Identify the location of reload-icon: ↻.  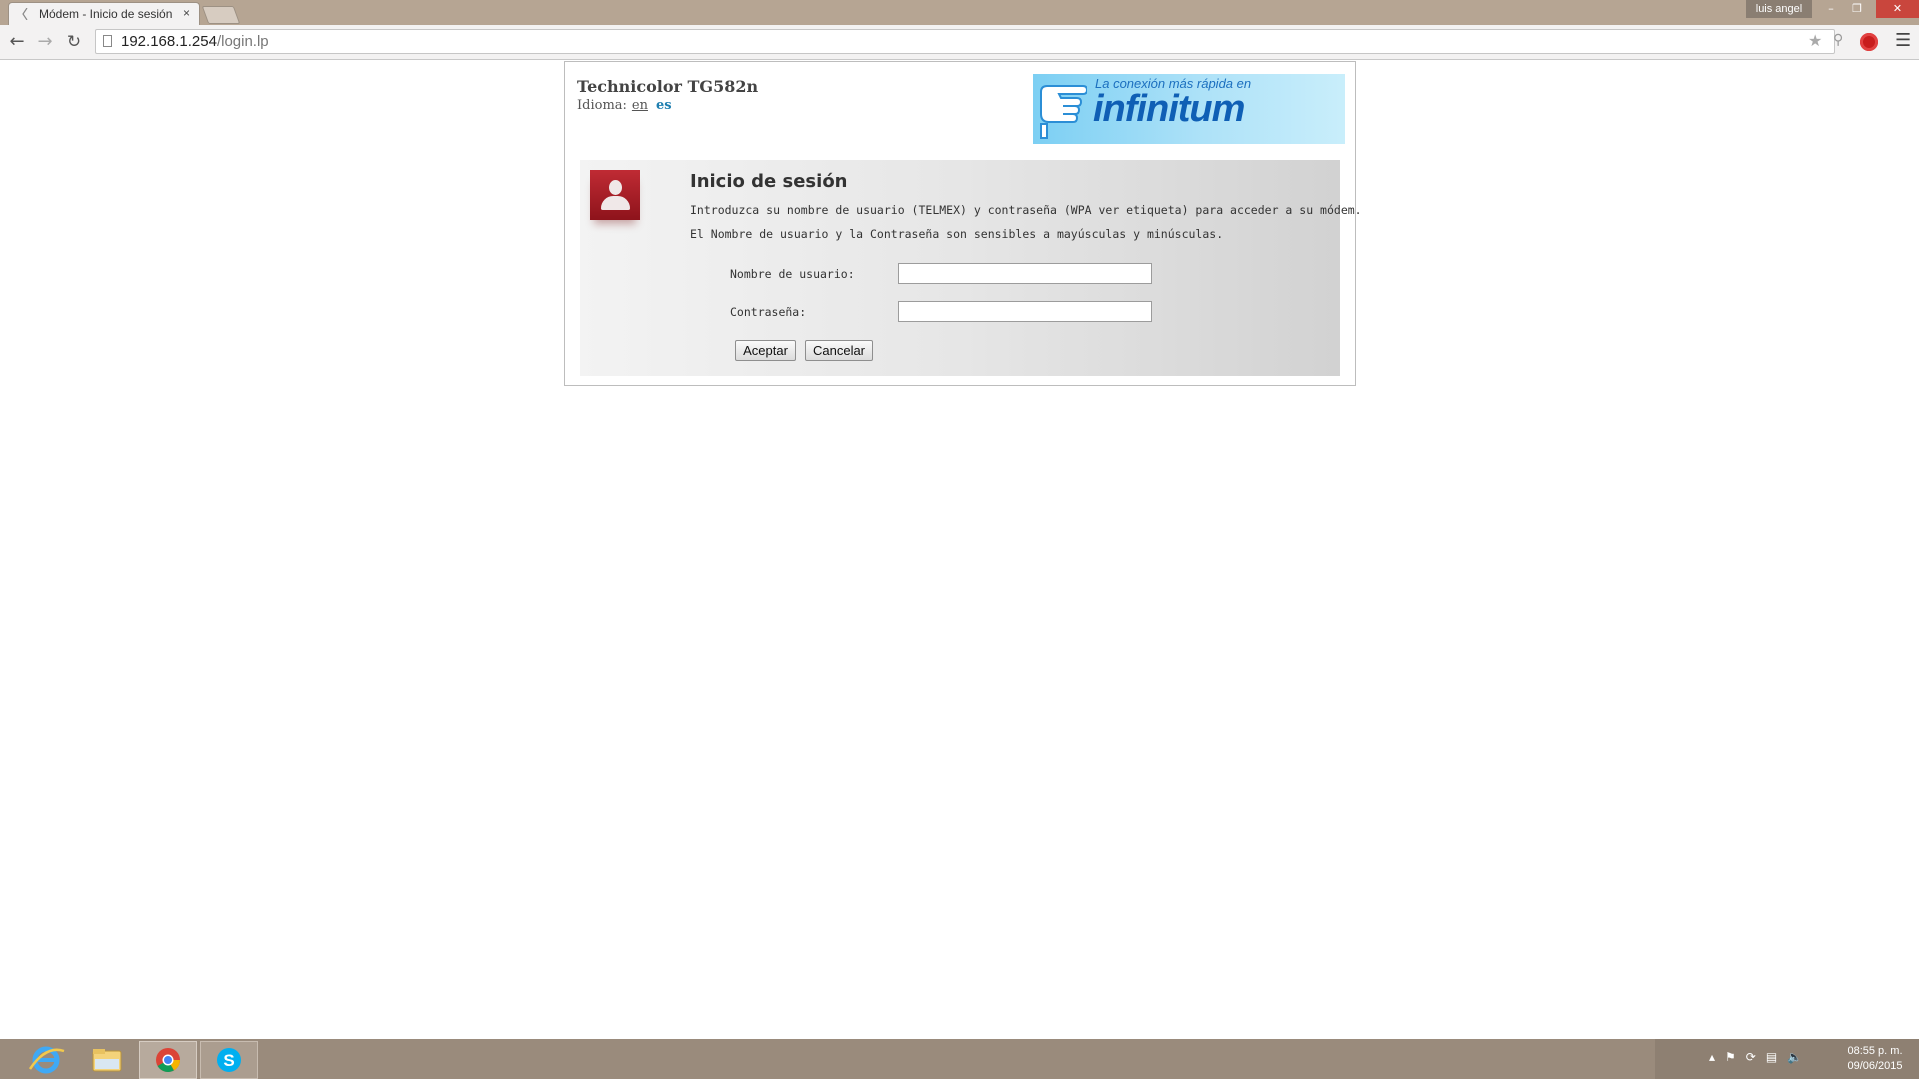
(74, 42).